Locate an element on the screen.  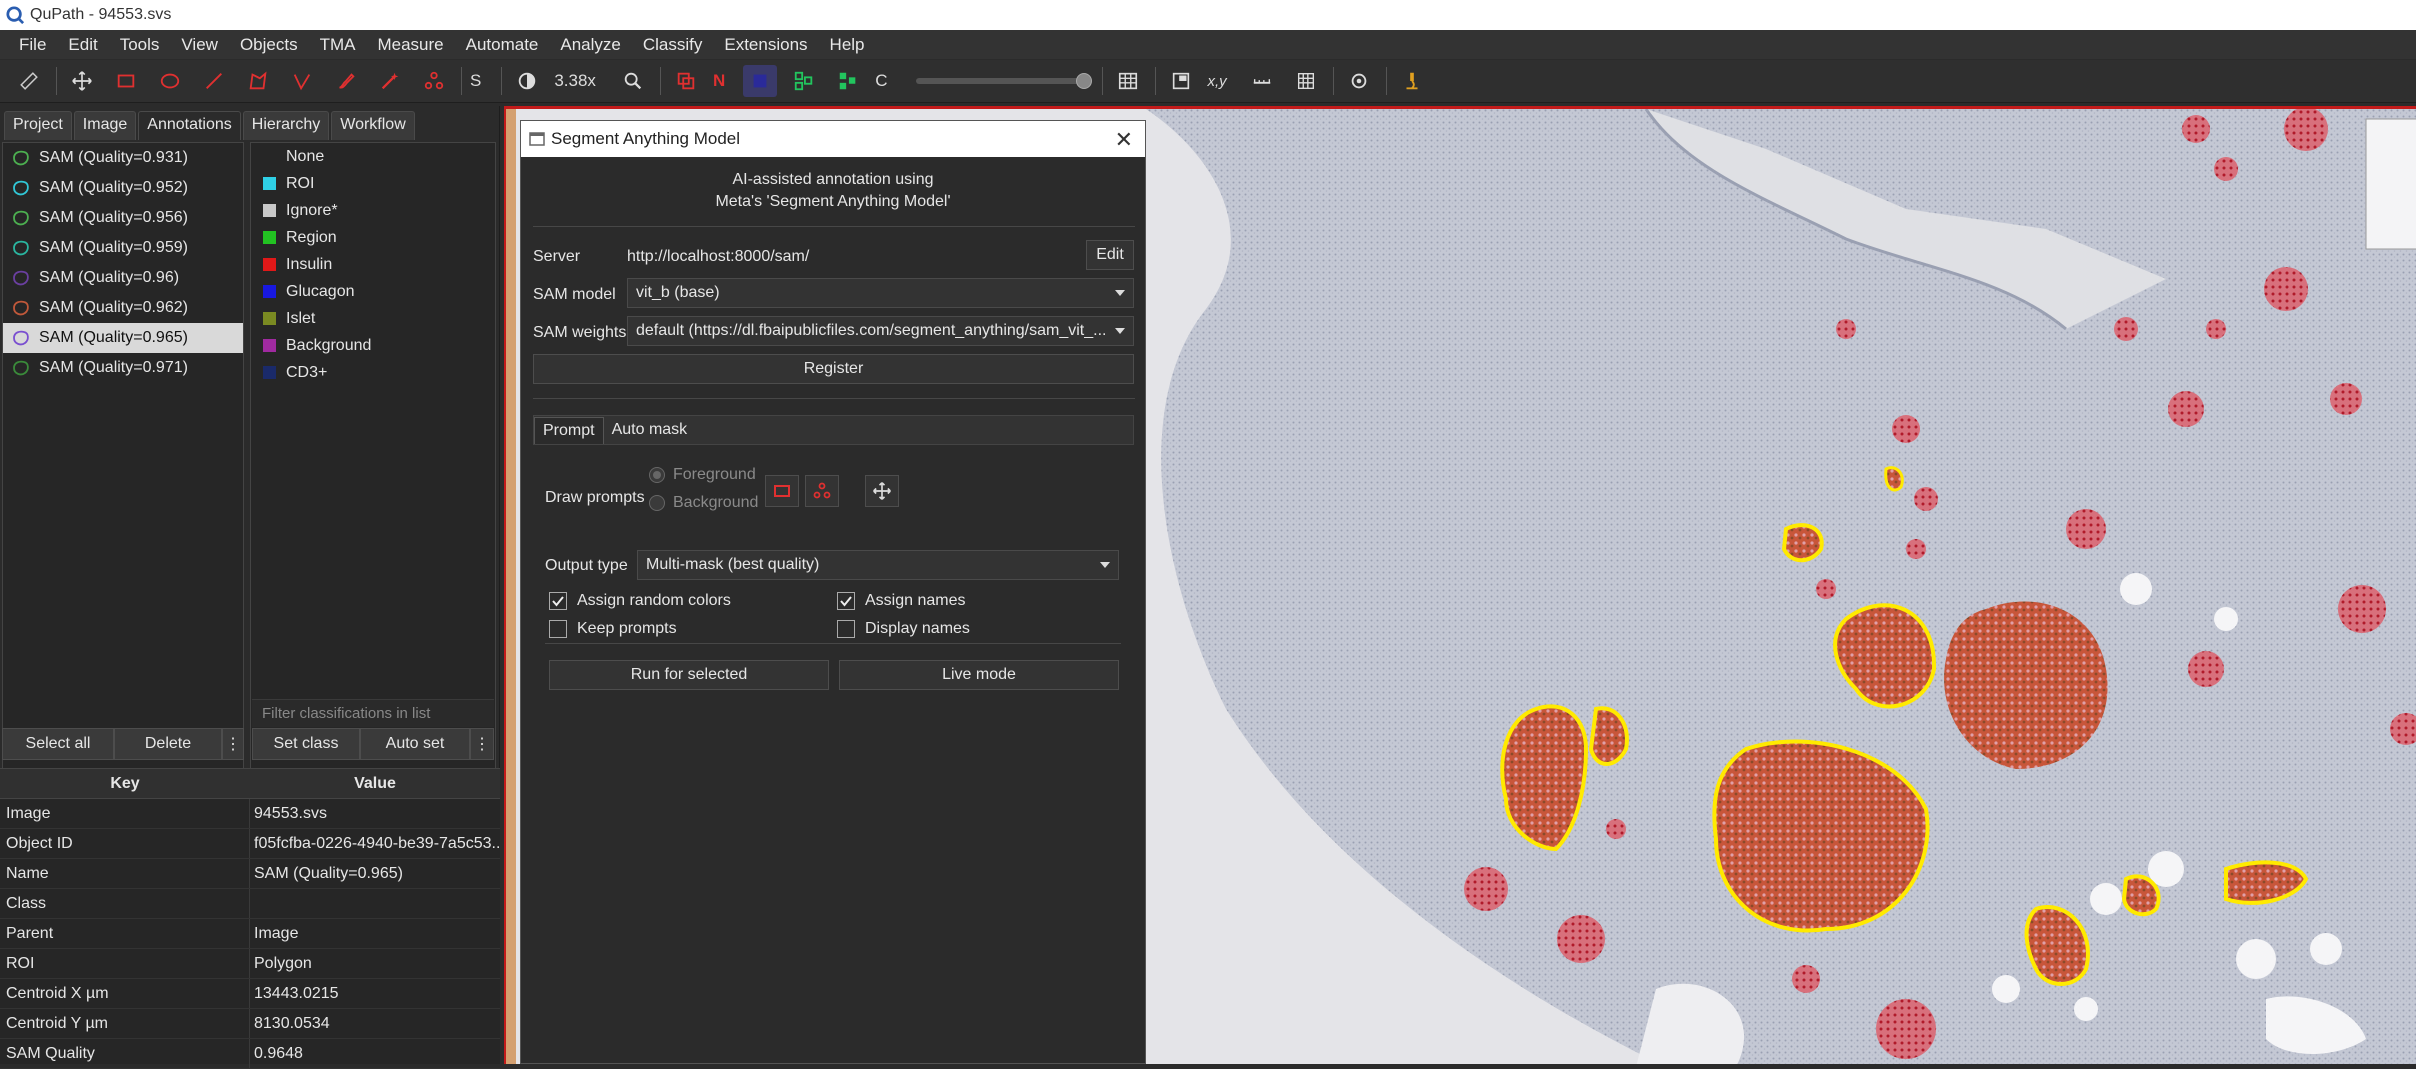
assign-random-colors-checkbox: Assign random colors is located at coordinates (640, 601).